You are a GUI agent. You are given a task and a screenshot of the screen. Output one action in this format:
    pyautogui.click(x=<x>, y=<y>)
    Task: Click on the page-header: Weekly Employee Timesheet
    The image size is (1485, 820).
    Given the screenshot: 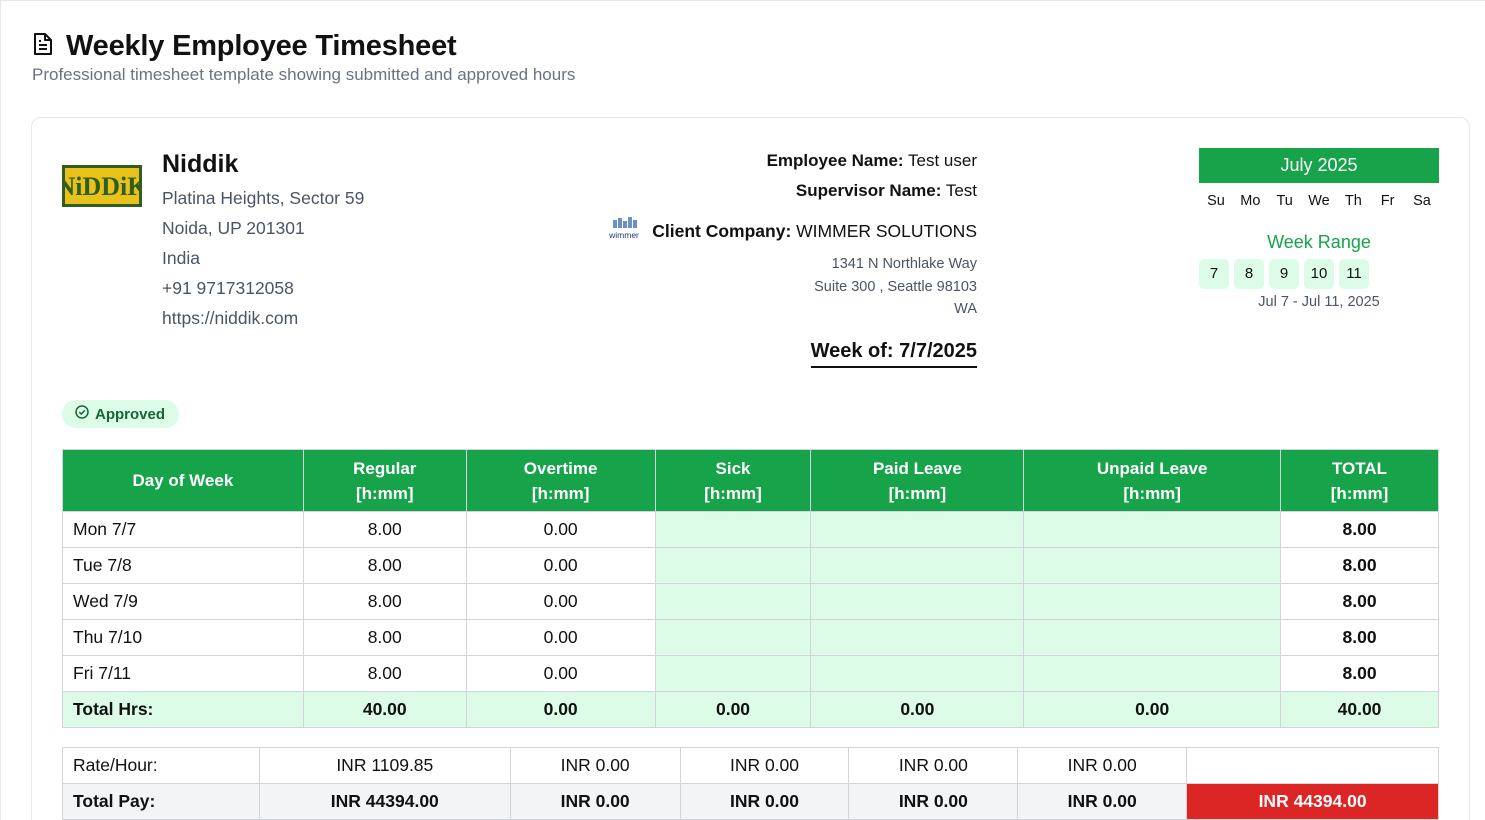 What is the action you would take?
    pyautogui.click(x=244, y=46)
    